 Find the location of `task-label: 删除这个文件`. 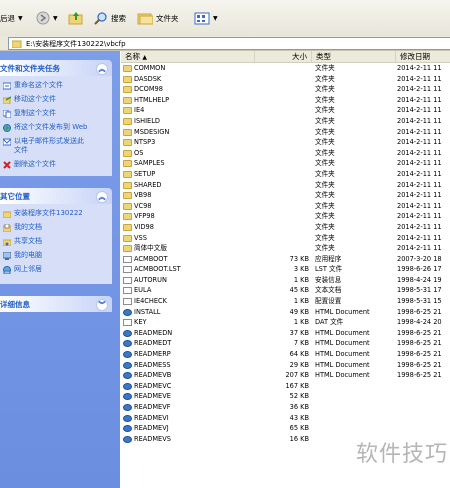

task-label: 删除这个文件 is located at coordinates (35, 164).